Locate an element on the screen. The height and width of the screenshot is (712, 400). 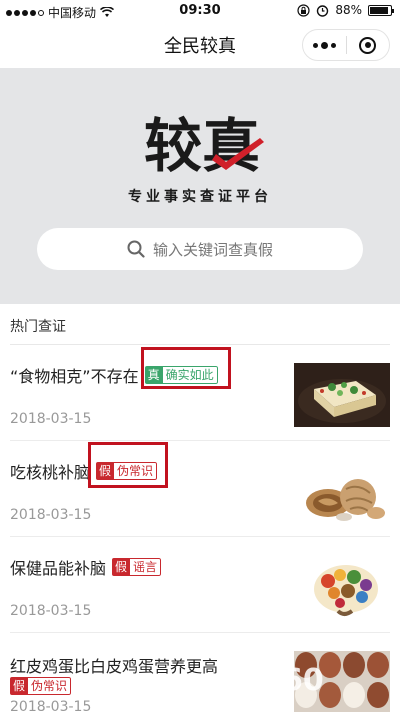
list-item: 红皮鸡蛋比白皮鸡蛋营养更高 假 伪常识 2018-03-15 60 is located at coordinates (200, 672).